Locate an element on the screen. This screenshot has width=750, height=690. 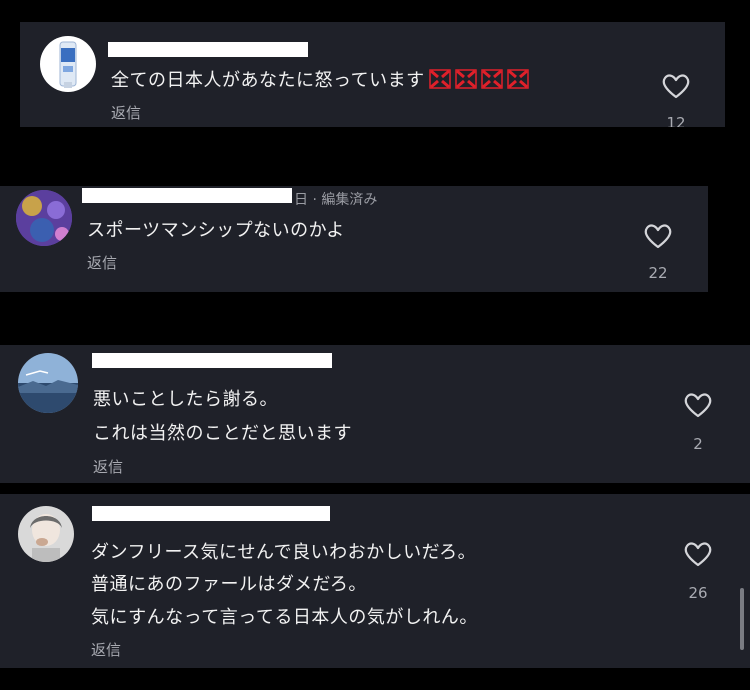
comment-text: スポーツマンシップないのかよ is located at coordinates (216, 230).